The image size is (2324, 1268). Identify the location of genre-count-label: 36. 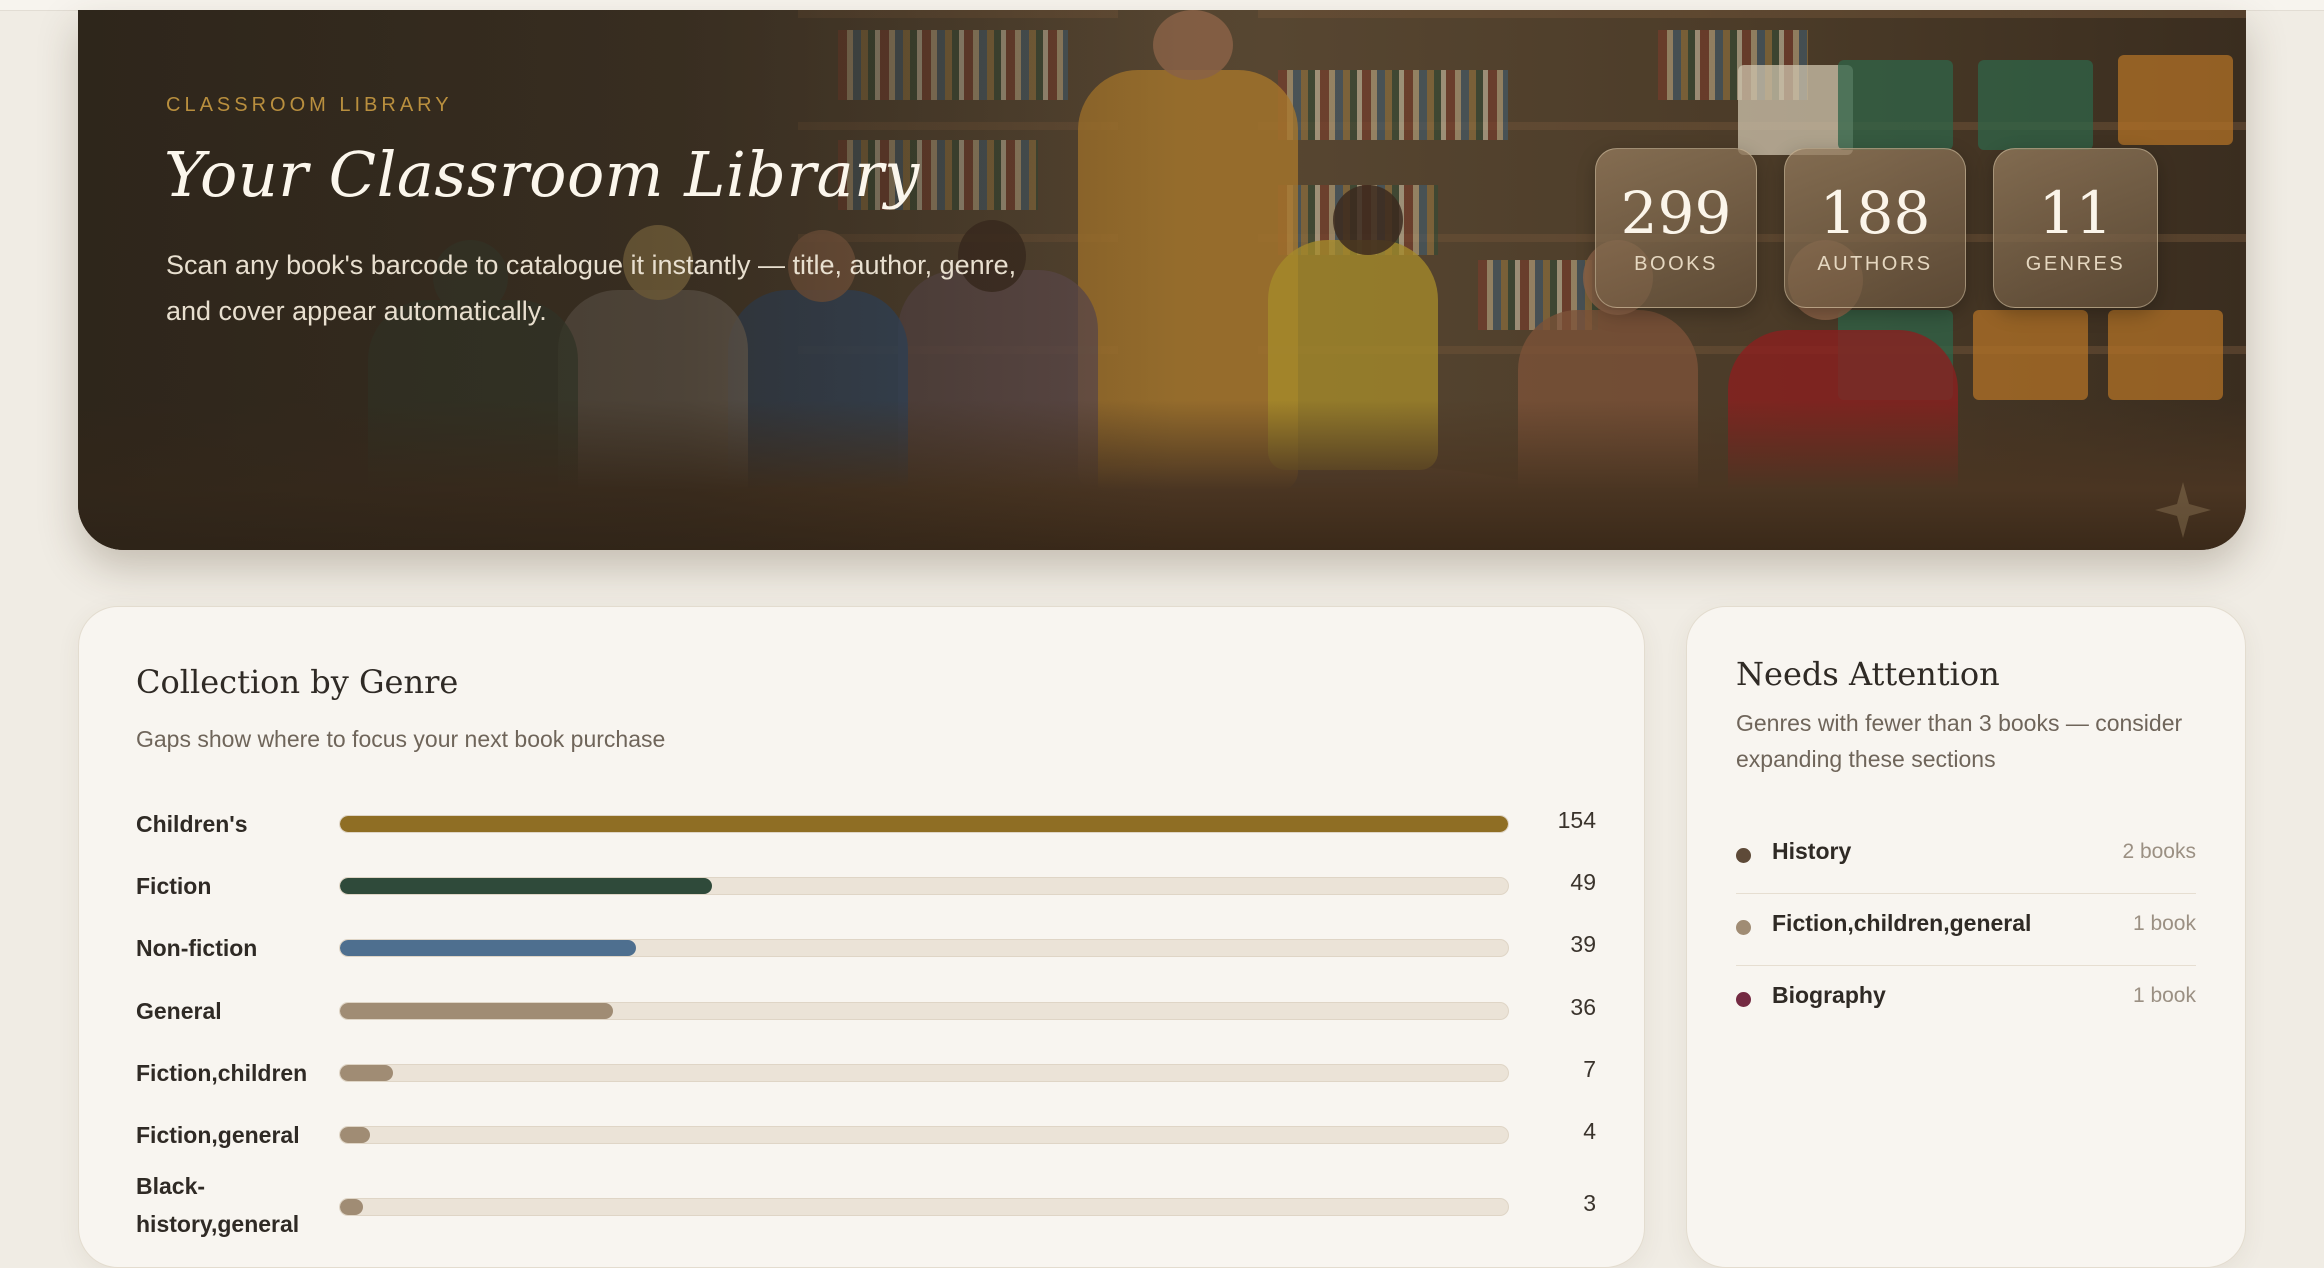
(1583, 1007).